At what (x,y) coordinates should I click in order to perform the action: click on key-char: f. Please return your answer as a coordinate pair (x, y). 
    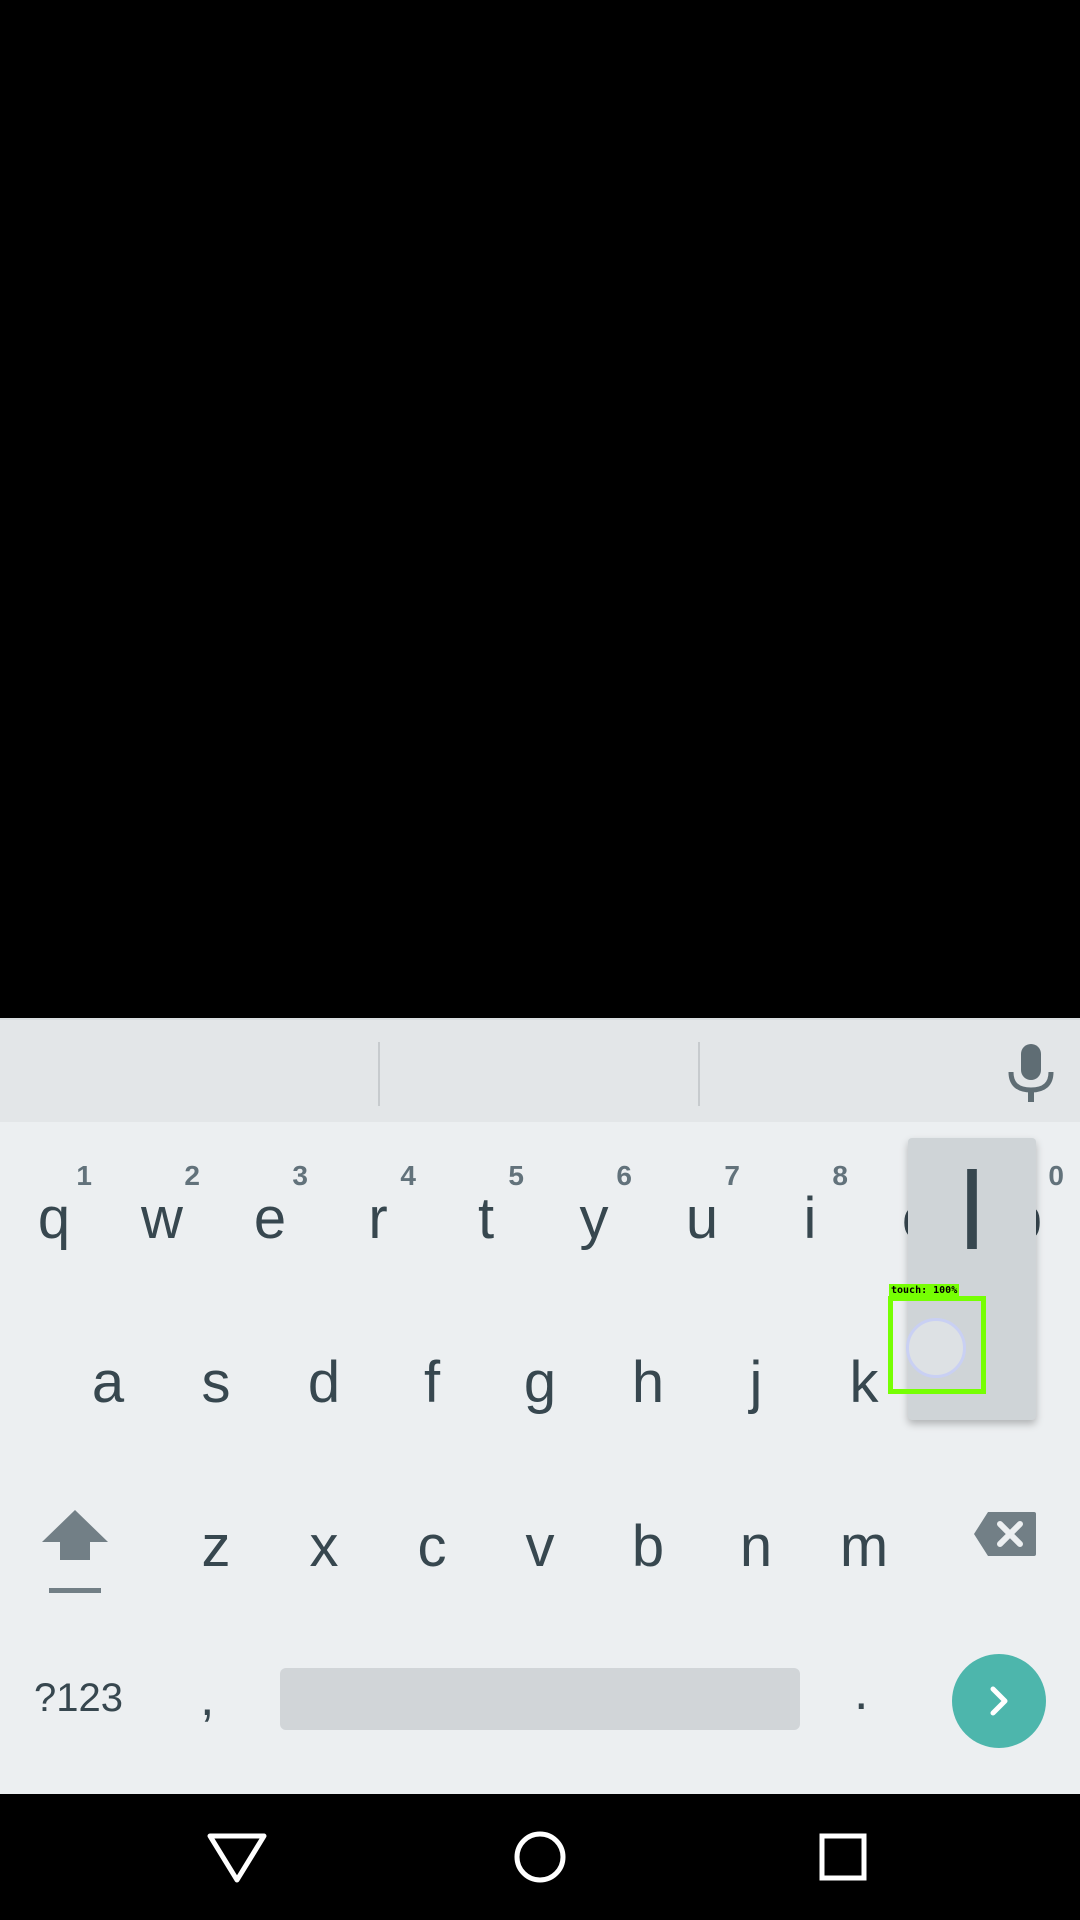
    Looking at the image, I should click on (432, 1382).